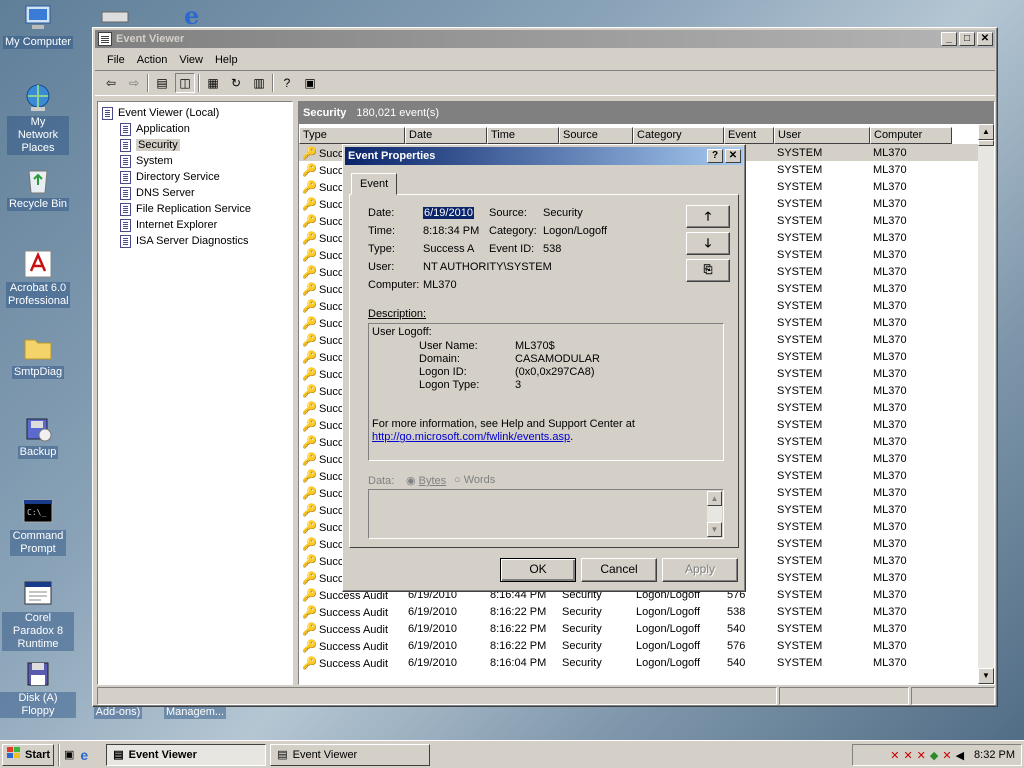  What do you see at coordinates (733, 156) in the screenshot?
I see `dialog-close-button: ✕` at bounding box center [733, 156].